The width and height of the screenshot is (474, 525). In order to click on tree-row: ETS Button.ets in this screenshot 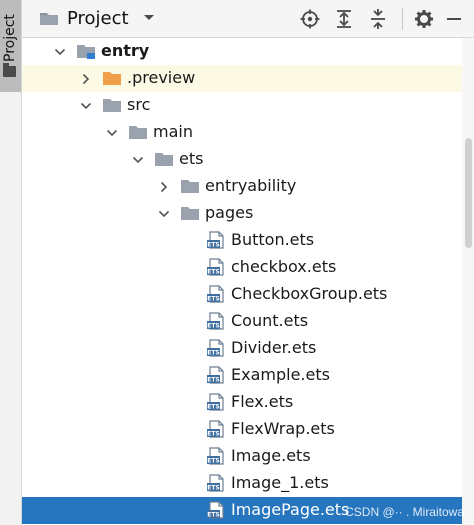, I will do `click(242, 240)`.